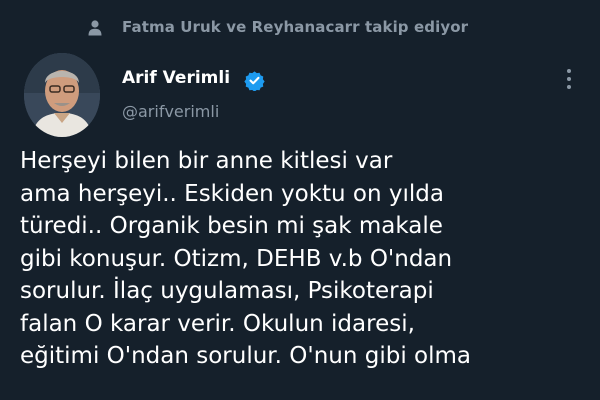 This screenshot has height=400, width=600. I want to click on avatar-image, so click(62, 95).